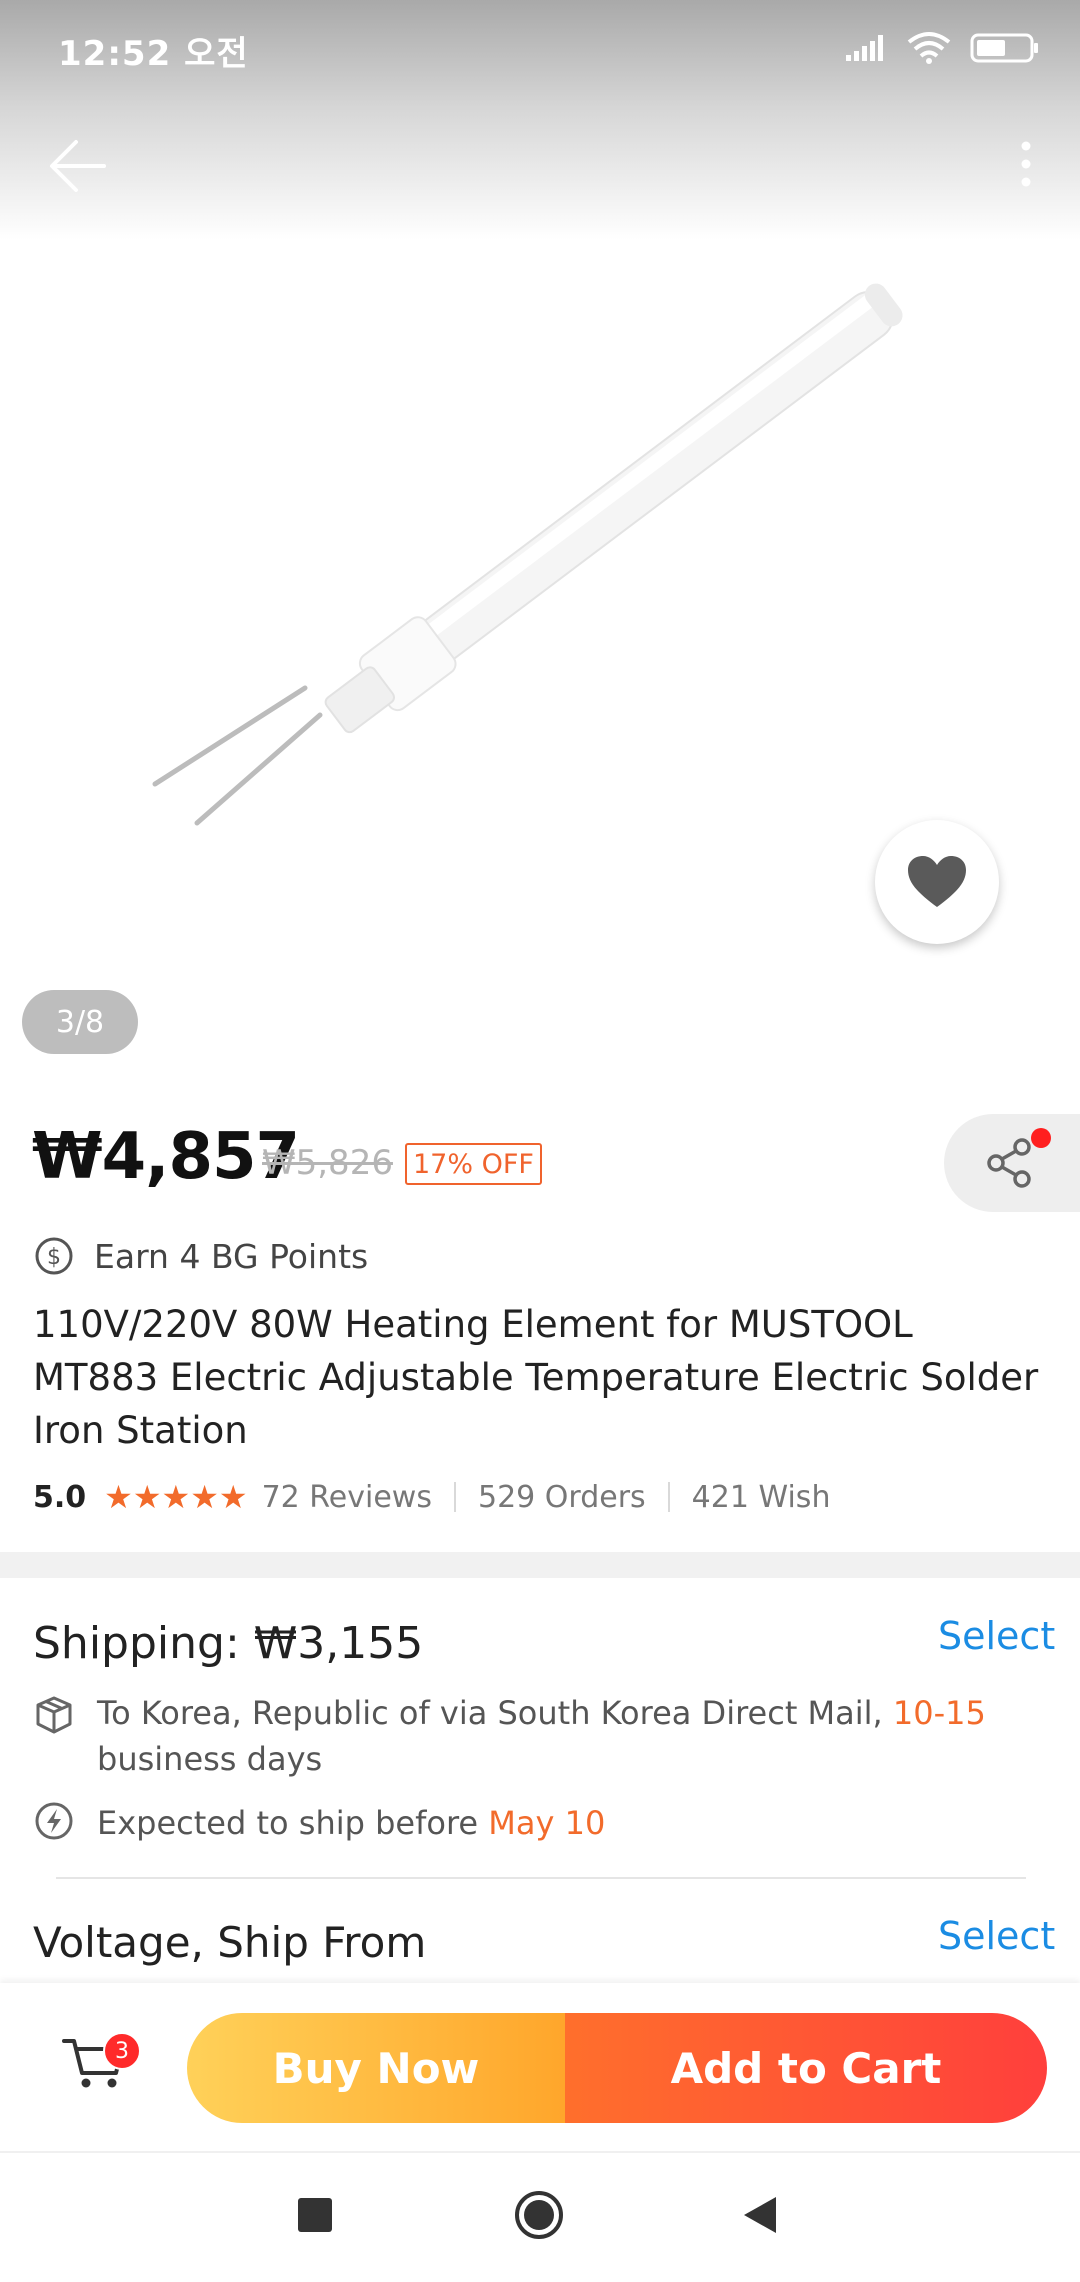 The height and width of the screenshot is (2282, 1080). I want to click on points-row: $ Earn 4 BG Points, so click(201, 1256).